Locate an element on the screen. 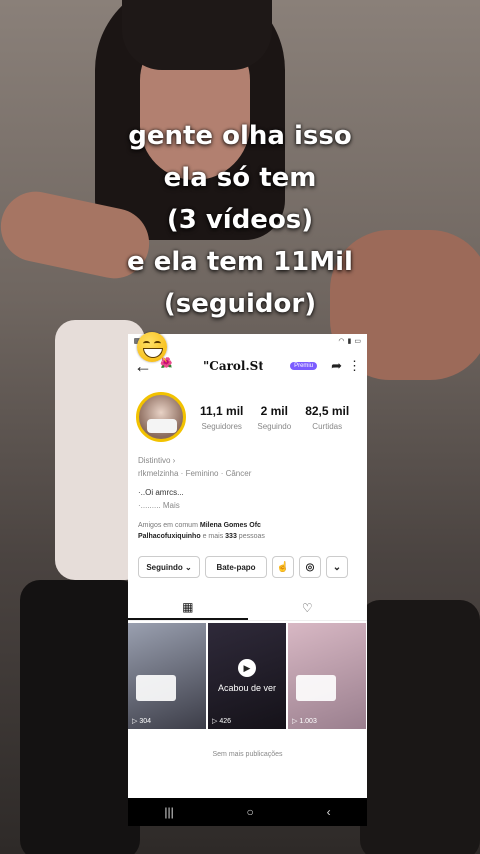 The image size is (480, 854). liked-tab-icon: ♡ is located at coordinates (308, 608).